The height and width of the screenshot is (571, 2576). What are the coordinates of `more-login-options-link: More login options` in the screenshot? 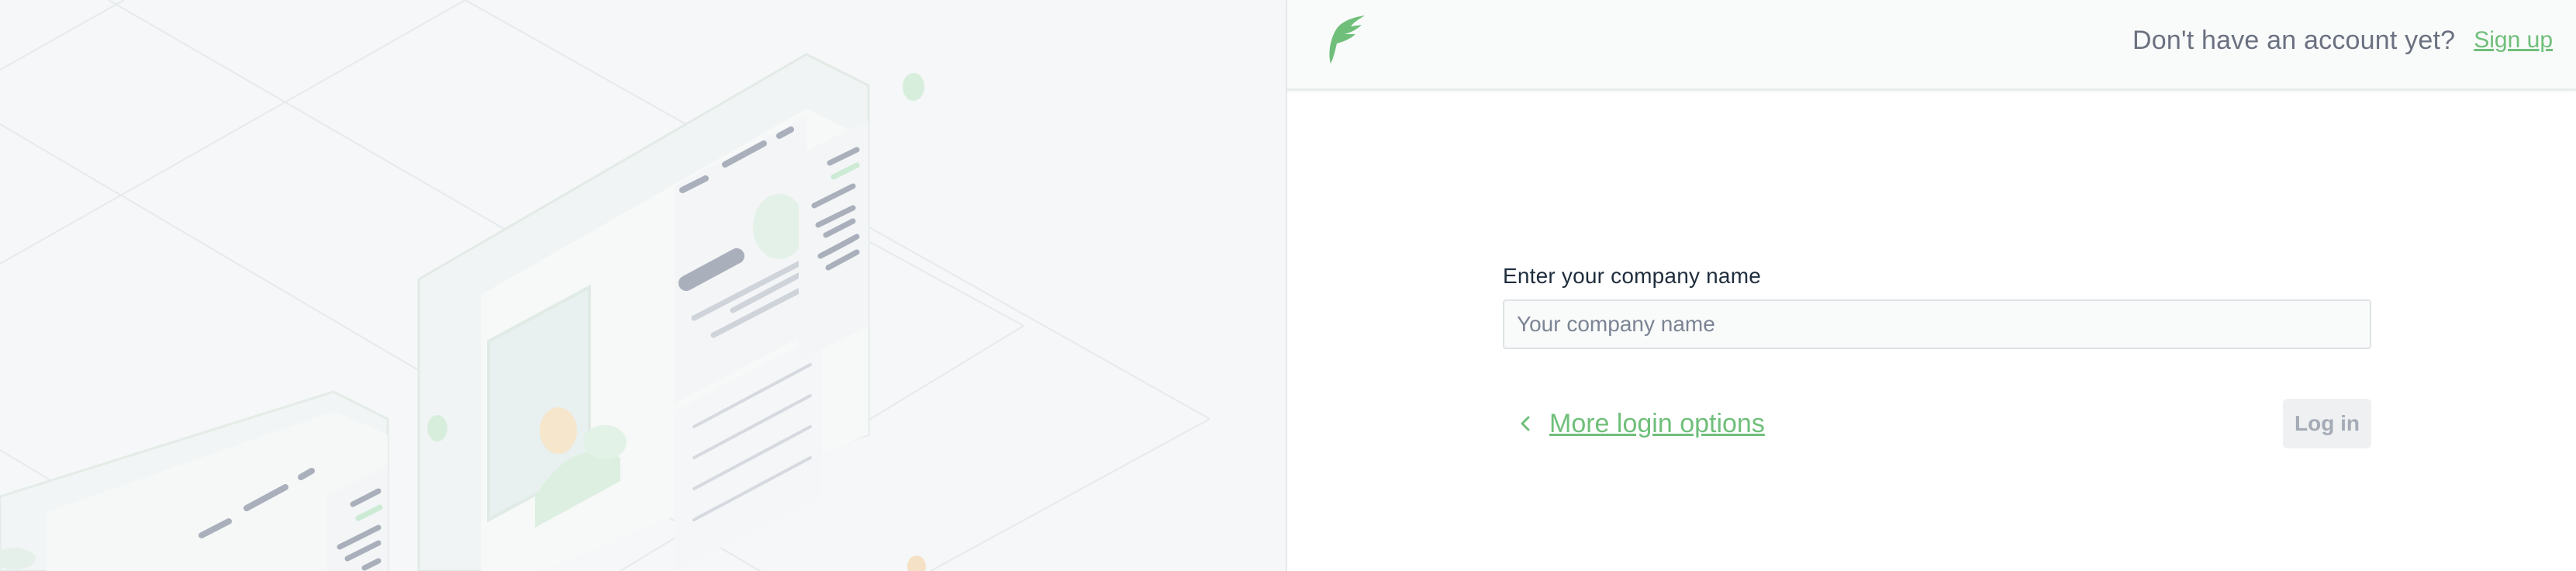 It's located at (1641, 423).